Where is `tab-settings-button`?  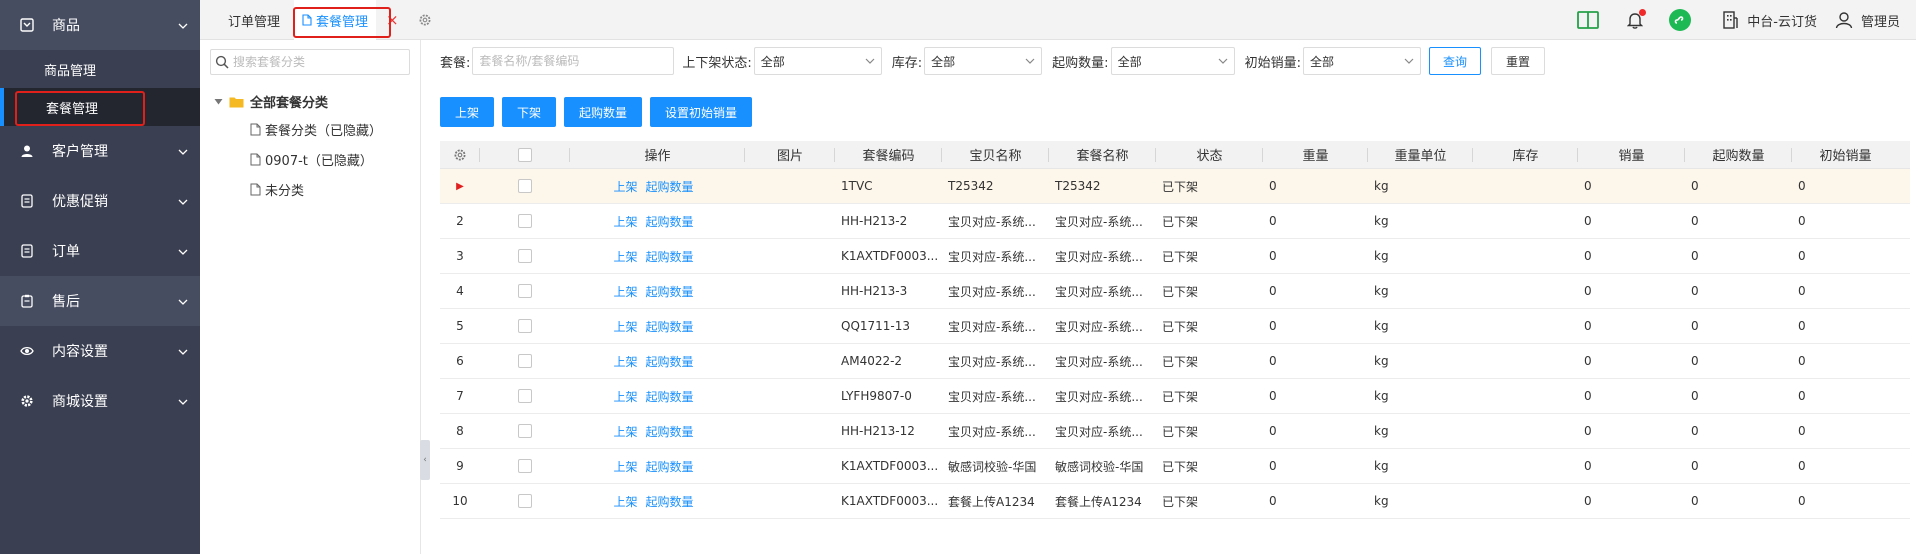
tab-settings-button is located at coordinates (425, 20).